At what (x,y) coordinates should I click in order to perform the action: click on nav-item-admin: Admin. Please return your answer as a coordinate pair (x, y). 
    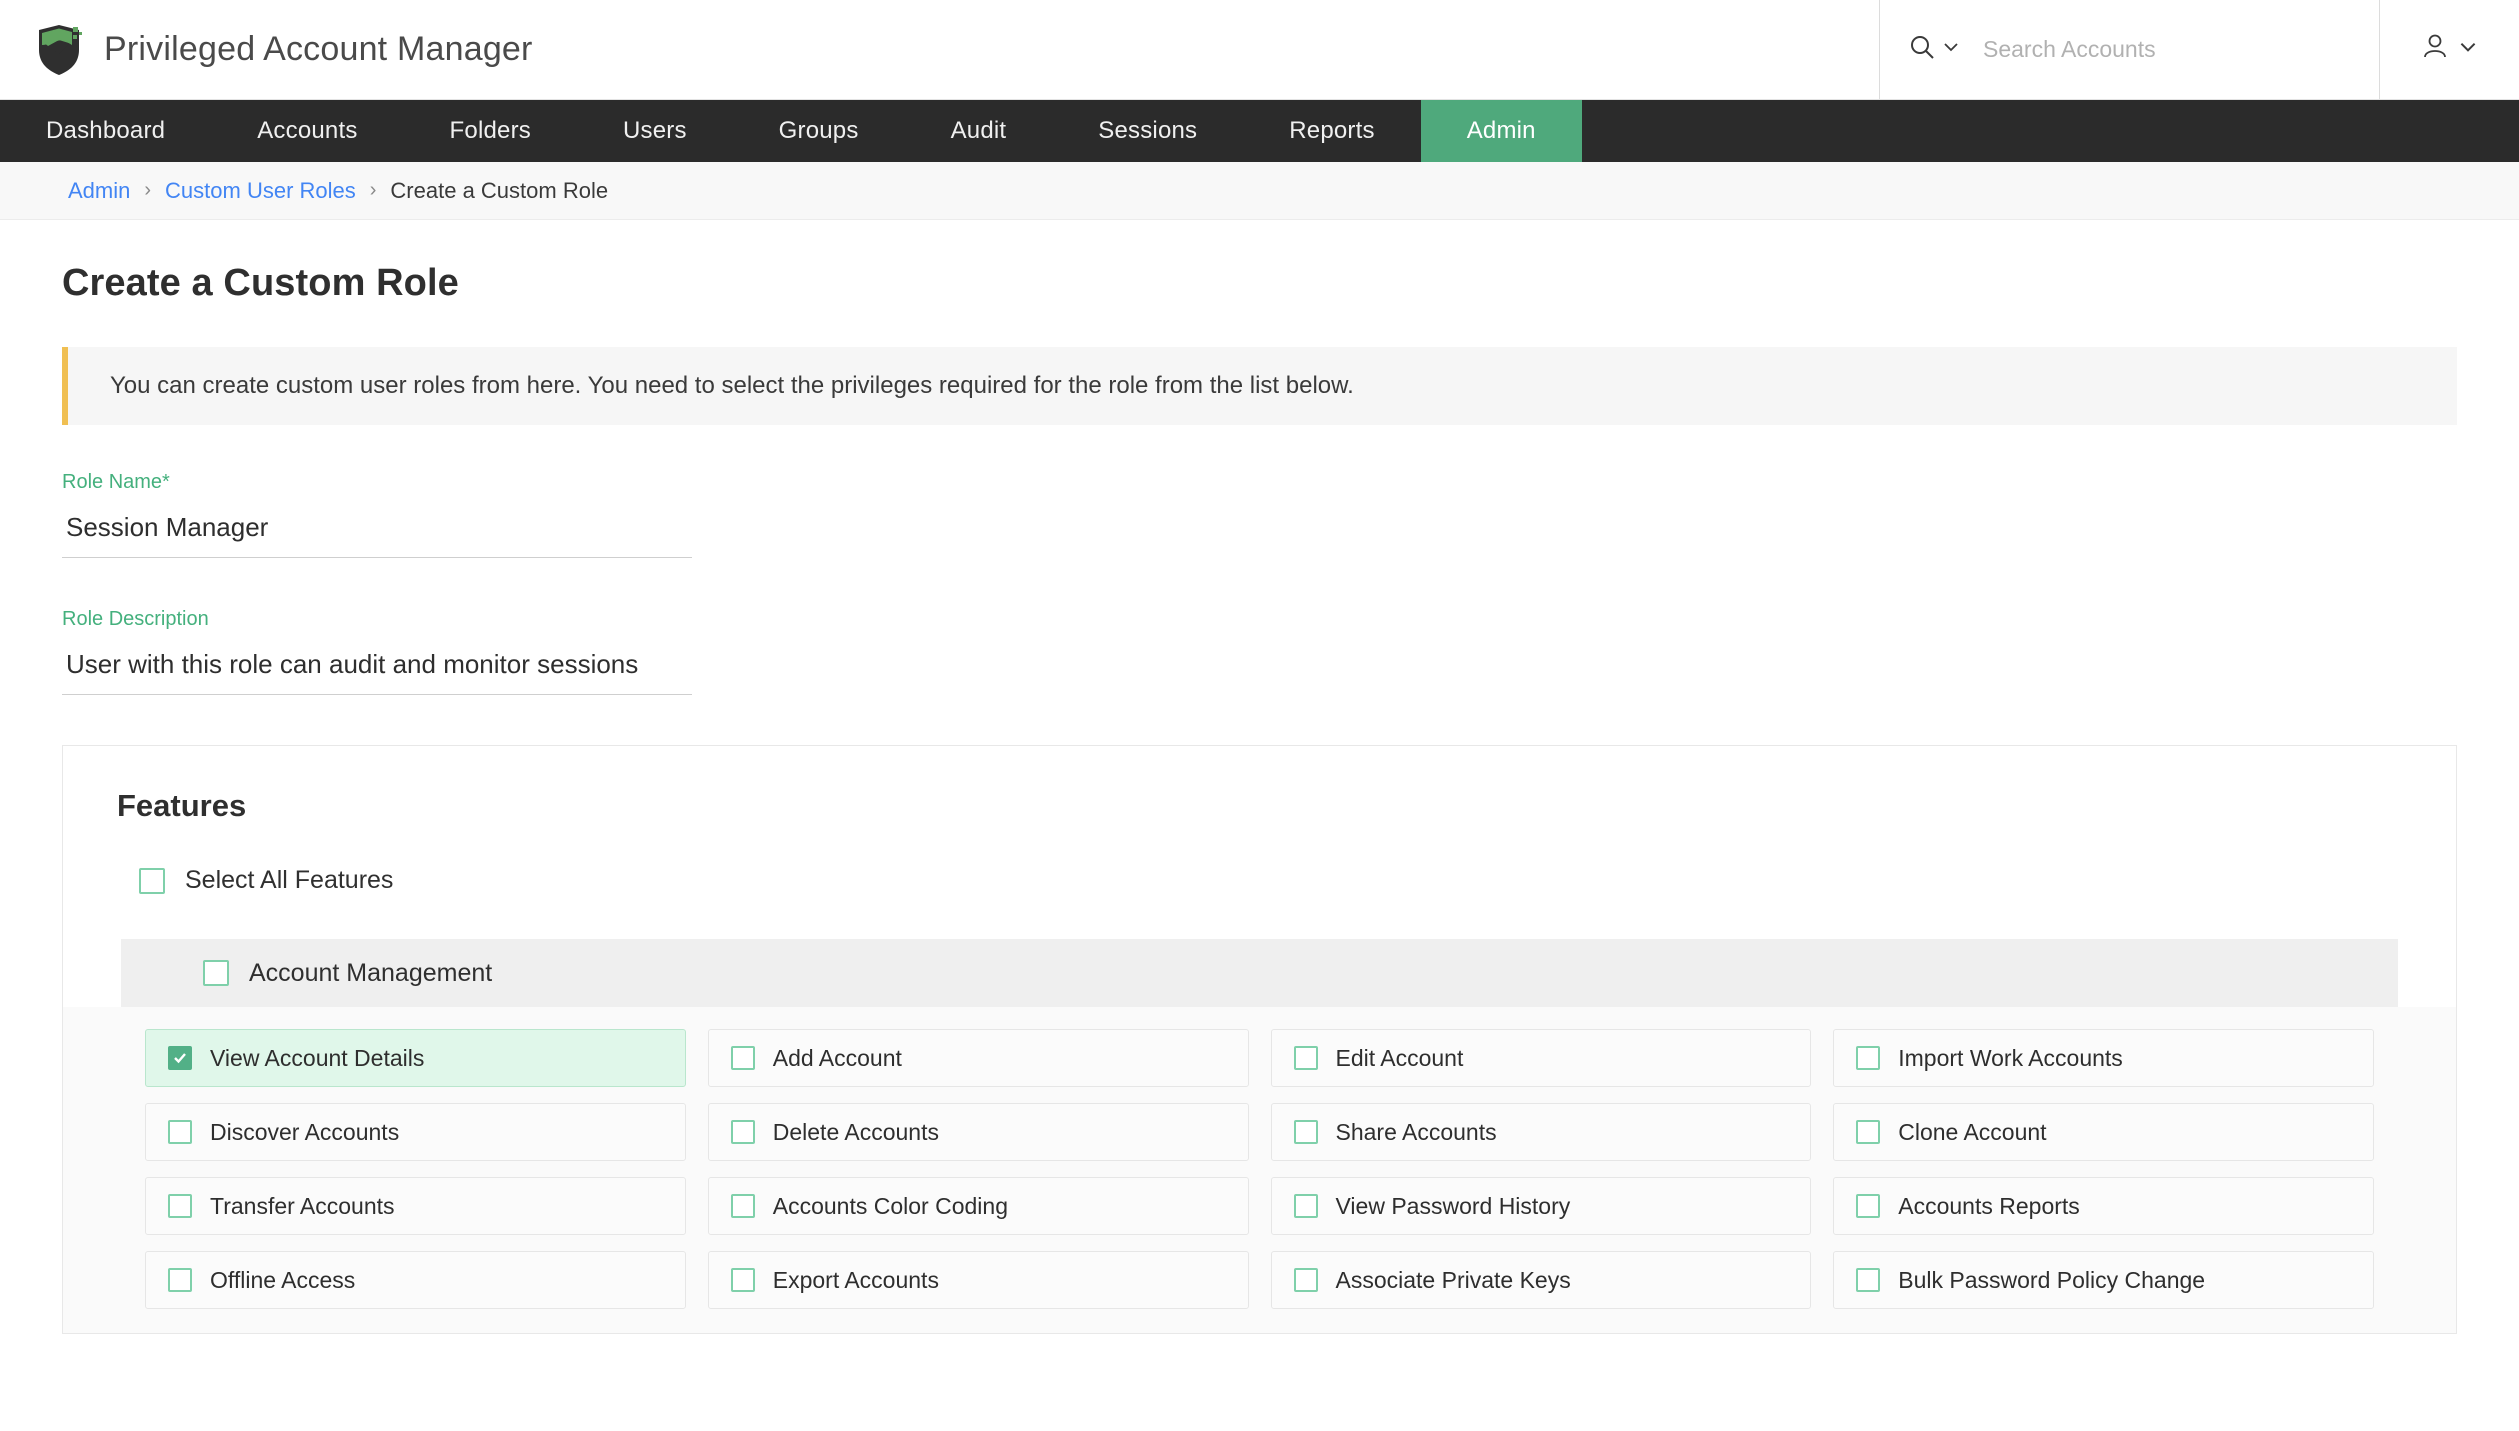
    Looking at the image, I should click on (1501, 131).